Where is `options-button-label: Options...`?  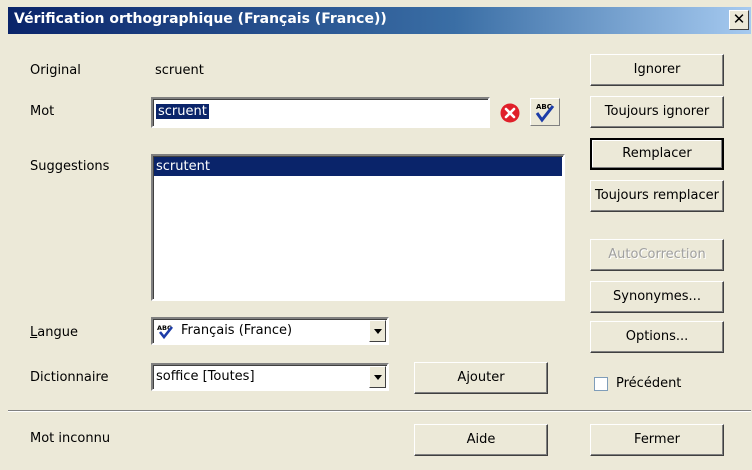 options-button-label: Options... is located at coordinates (657, 336).